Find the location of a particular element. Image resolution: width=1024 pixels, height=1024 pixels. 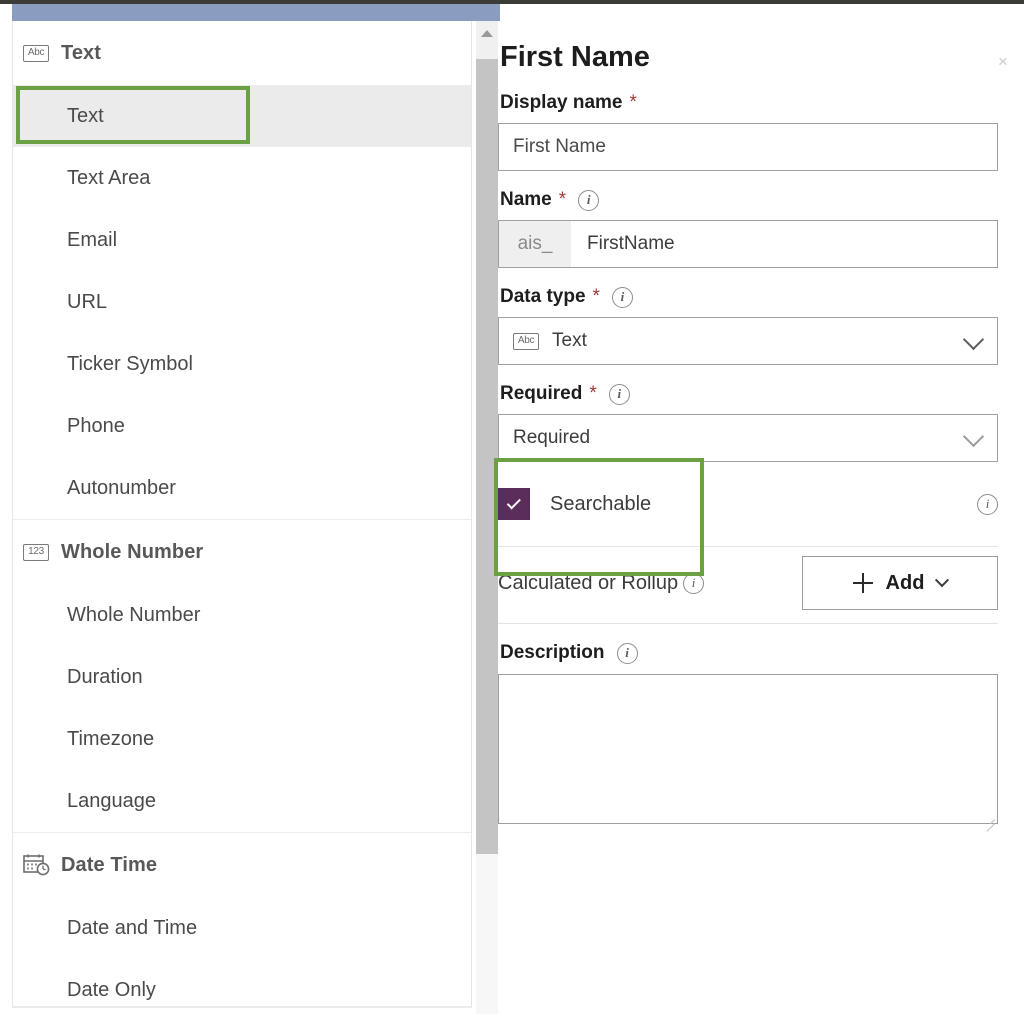

calculated-or-rollup-label-text: Calculated or Rollup is located at coordinates (588, 582).